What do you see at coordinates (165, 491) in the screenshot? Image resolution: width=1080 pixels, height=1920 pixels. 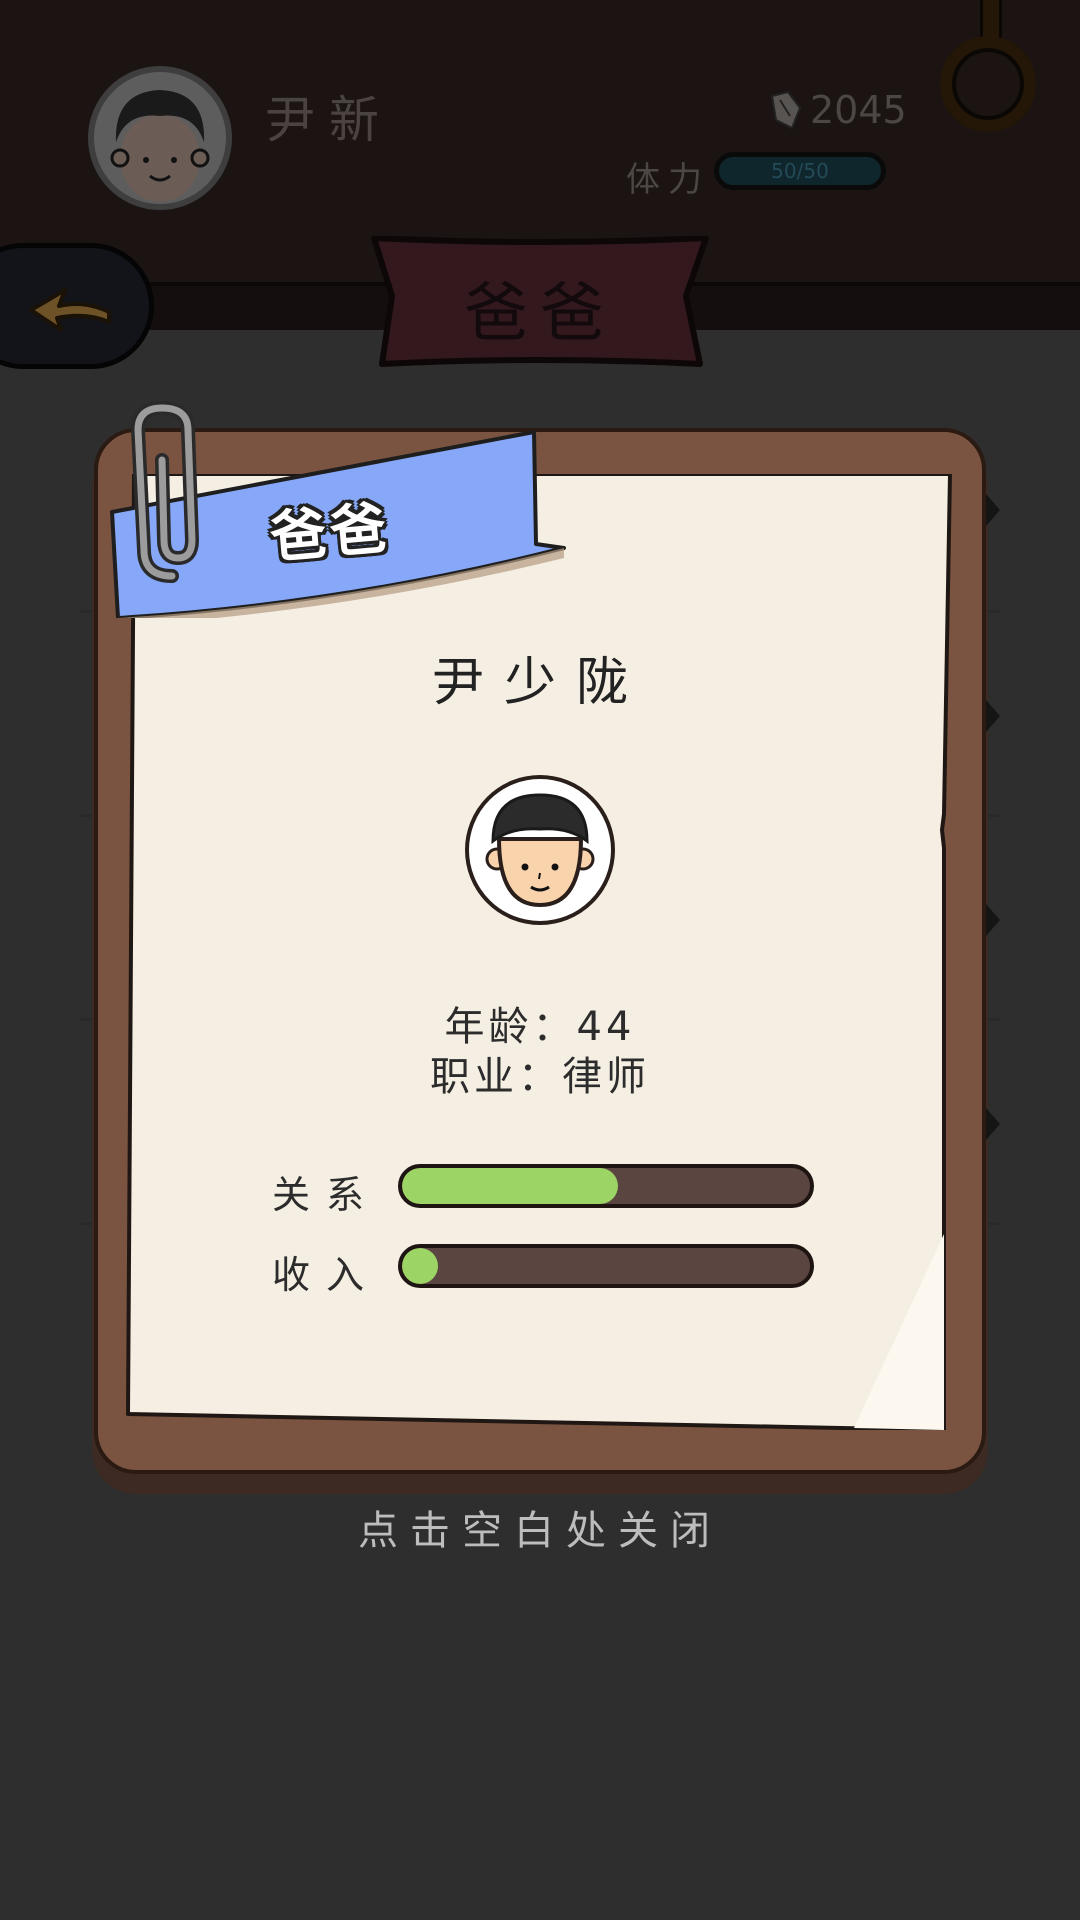 I see `paperclip-icon` at bounding box center [165, 491].